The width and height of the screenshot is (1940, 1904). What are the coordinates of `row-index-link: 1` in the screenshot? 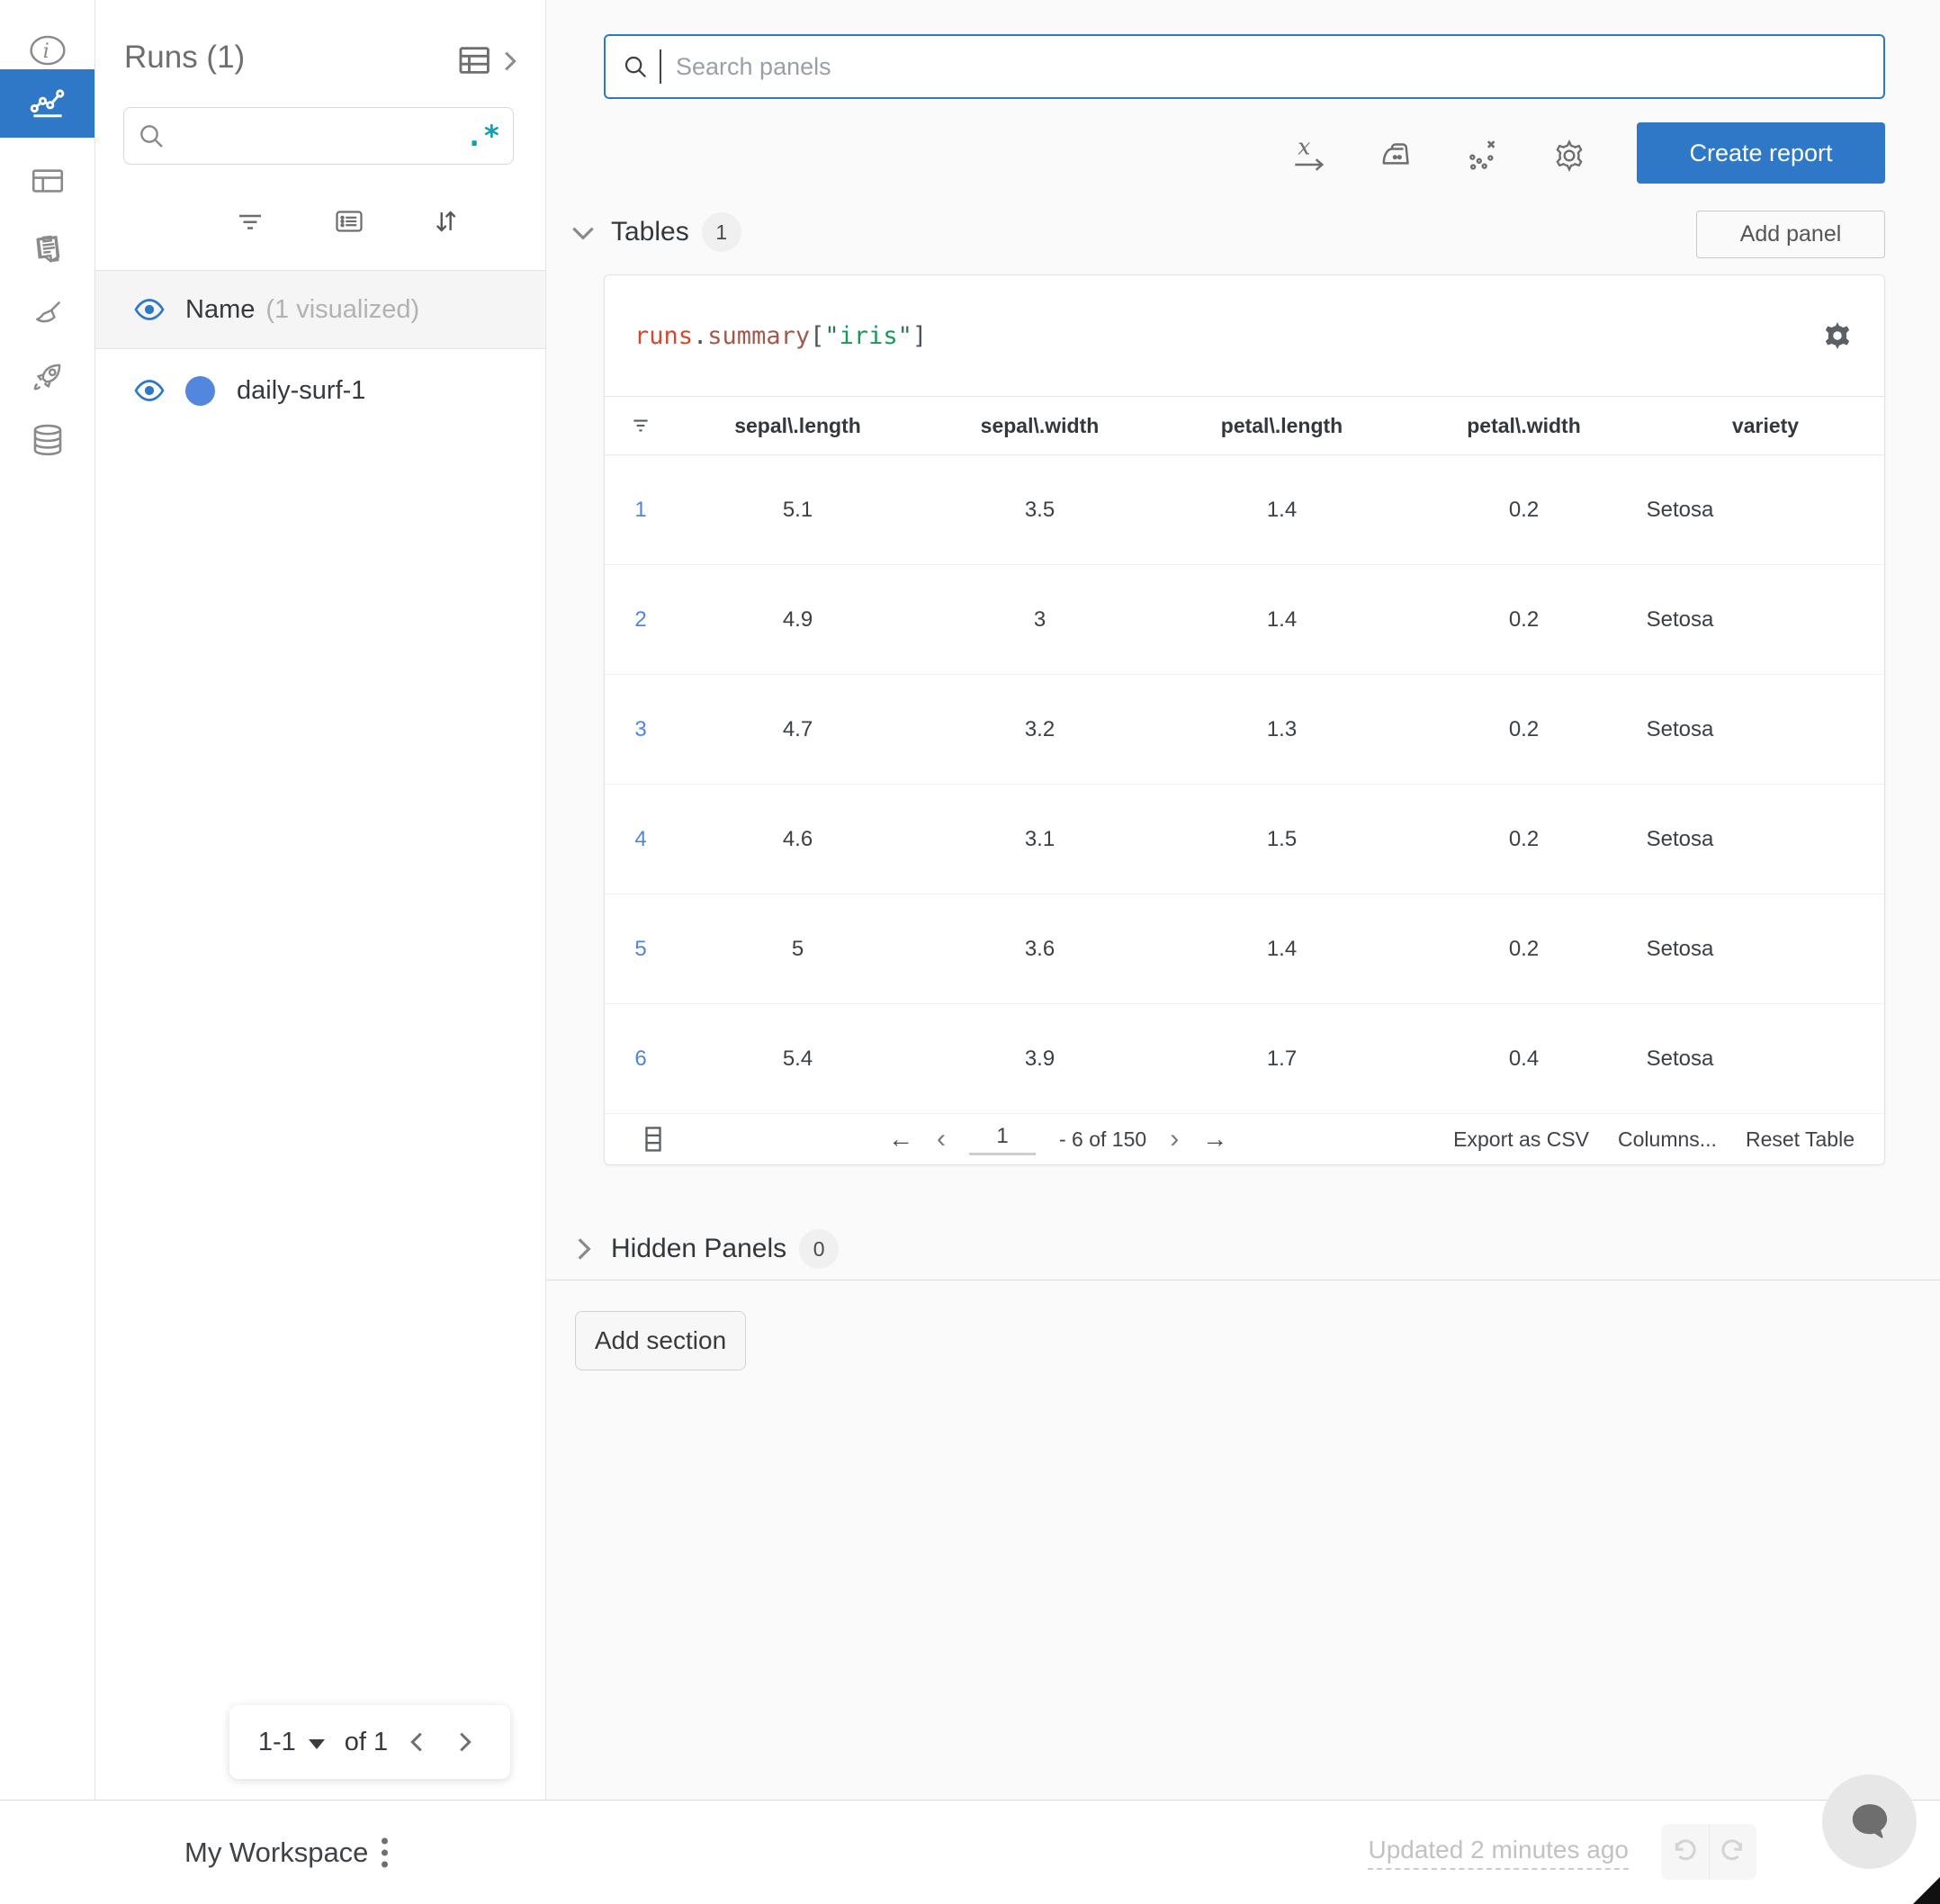 It's located at (641, 511).